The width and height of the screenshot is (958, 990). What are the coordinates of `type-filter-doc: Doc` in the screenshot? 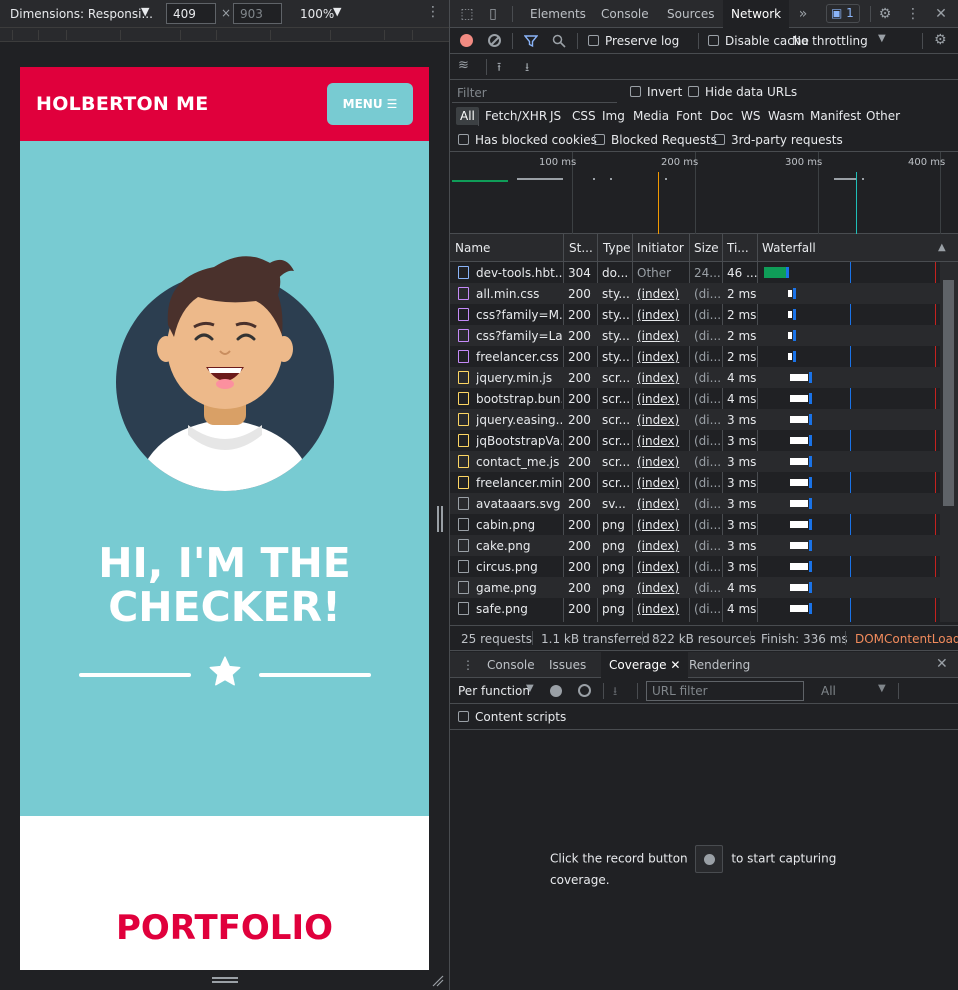 It's located at (721, 116).